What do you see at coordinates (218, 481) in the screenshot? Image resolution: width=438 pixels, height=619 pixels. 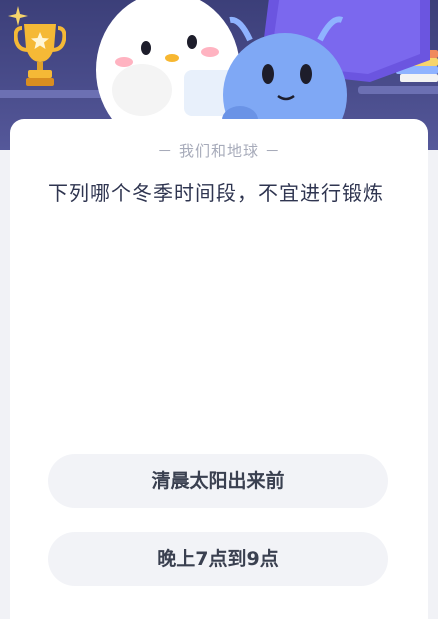 I see `answer-option-1: 清晨太阳出来前` at bounding box center [218, 481].